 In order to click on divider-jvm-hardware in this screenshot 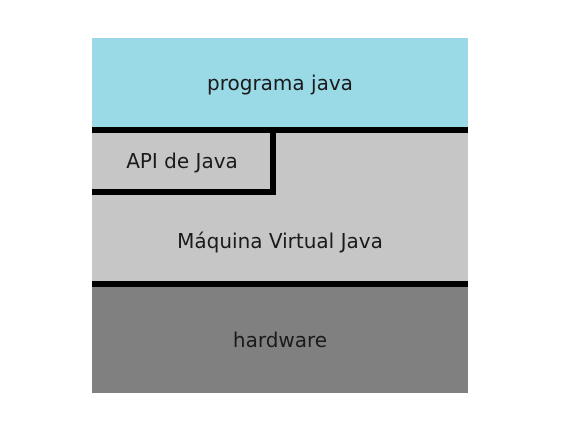, I will do `click(280, 284)`.